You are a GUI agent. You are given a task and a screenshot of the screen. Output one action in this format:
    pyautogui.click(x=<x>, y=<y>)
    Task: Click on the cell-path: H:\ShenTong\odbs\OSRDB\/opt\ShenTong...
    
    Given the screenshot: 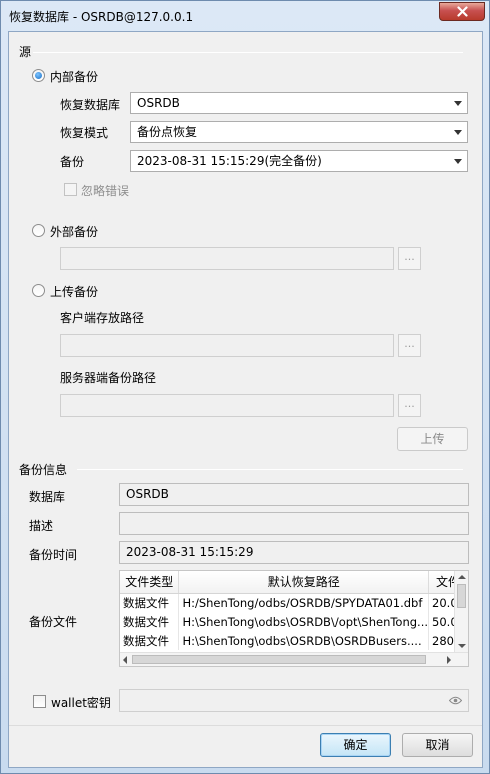 What is the action you would take?
    pyautogui.click(x=304, y=621)
    